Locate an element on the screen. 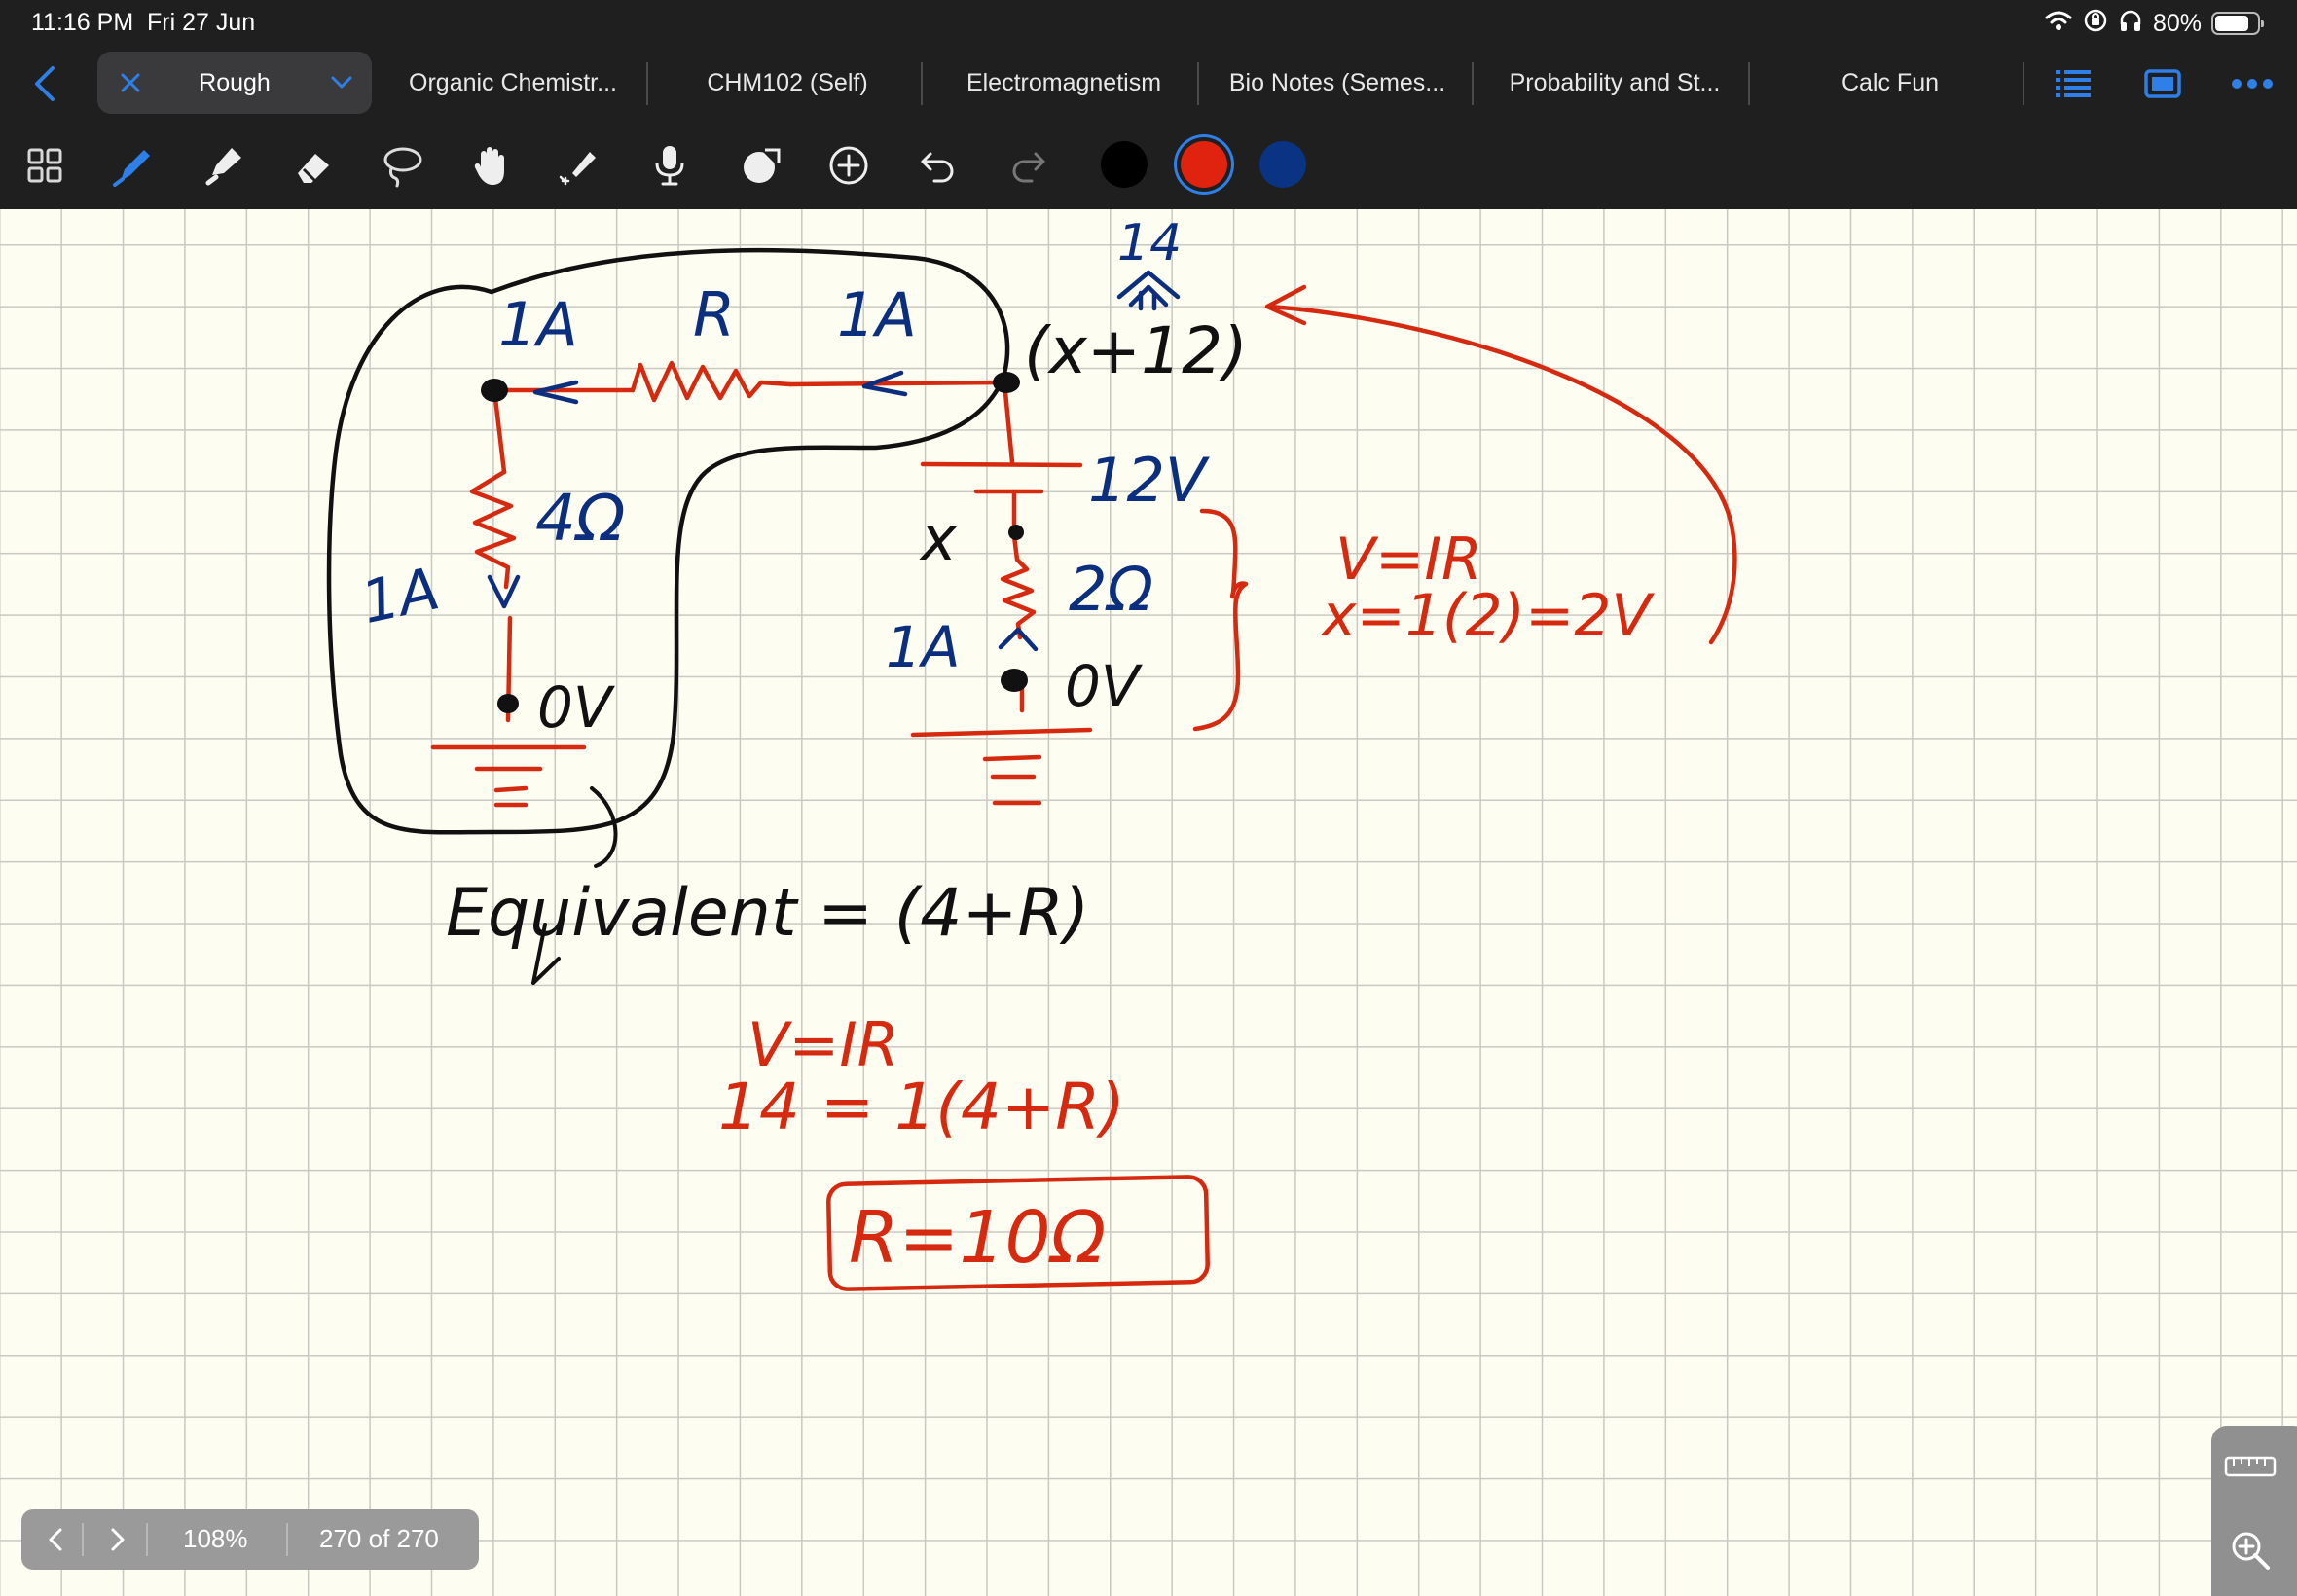 The height and width of the screenshot is (1596, 2297). color-swatch-blue is located at coordinates (1282, 164).